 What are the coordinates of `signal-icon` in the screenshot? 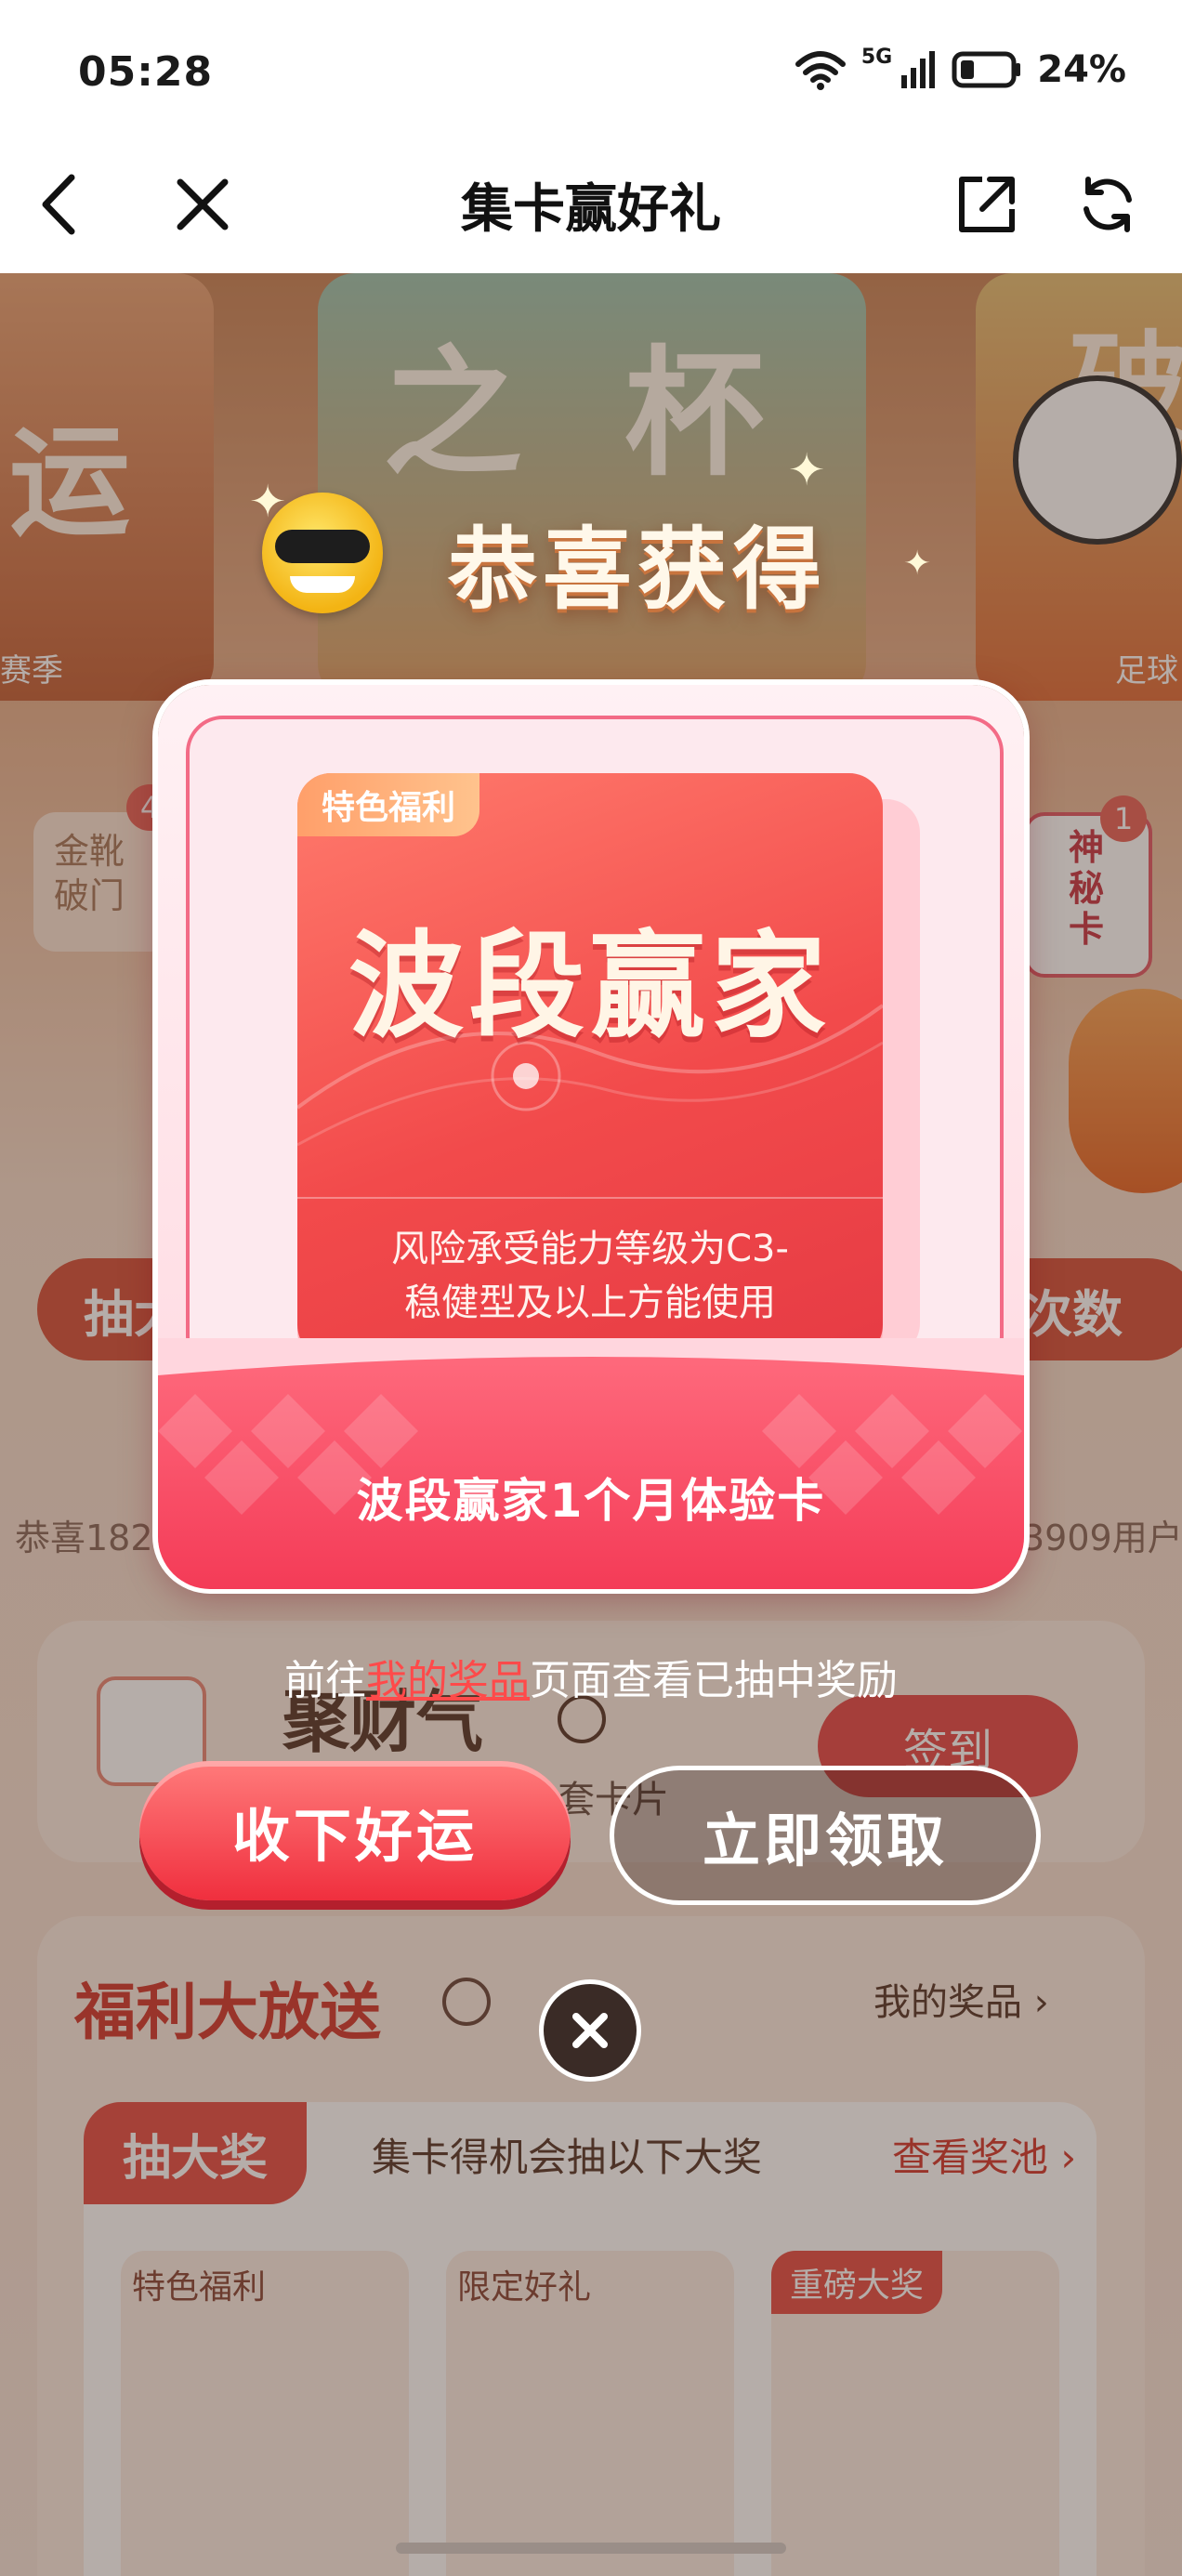 It's located at (918, 69).